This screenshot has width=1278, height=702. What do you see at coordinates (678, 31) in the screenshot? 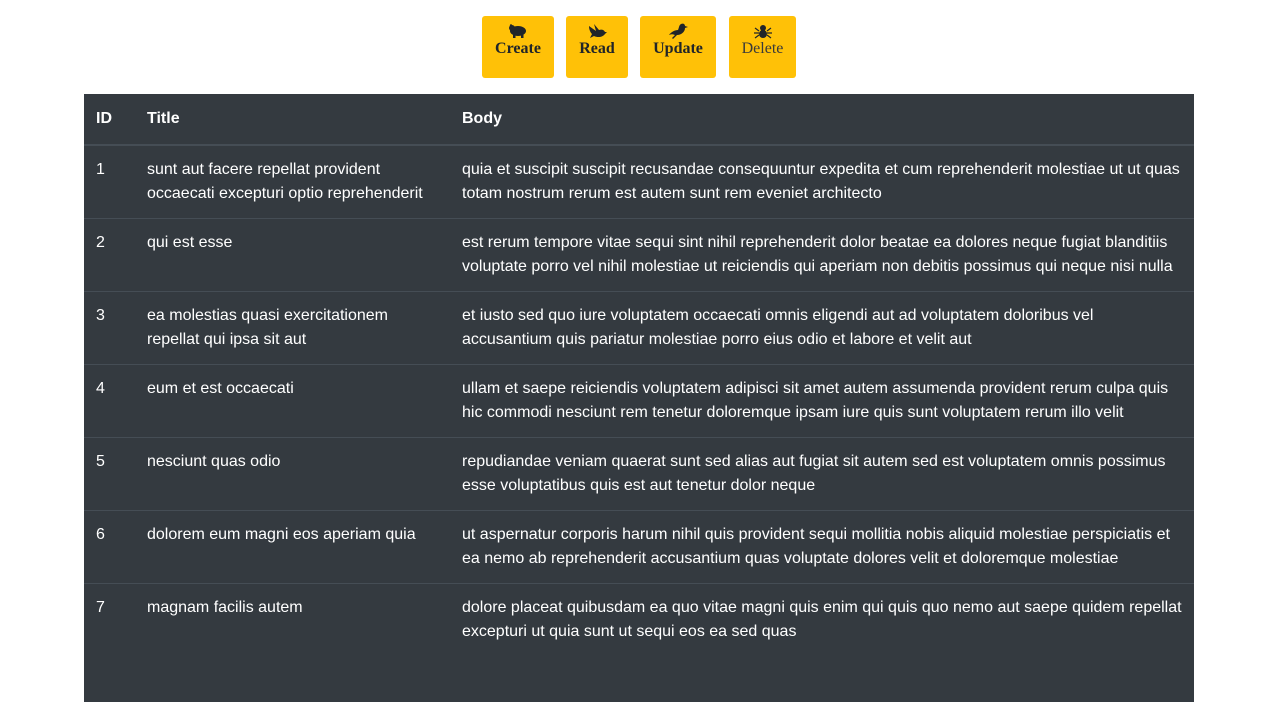
I see `crow-icon` at bounding box center [678, 31].